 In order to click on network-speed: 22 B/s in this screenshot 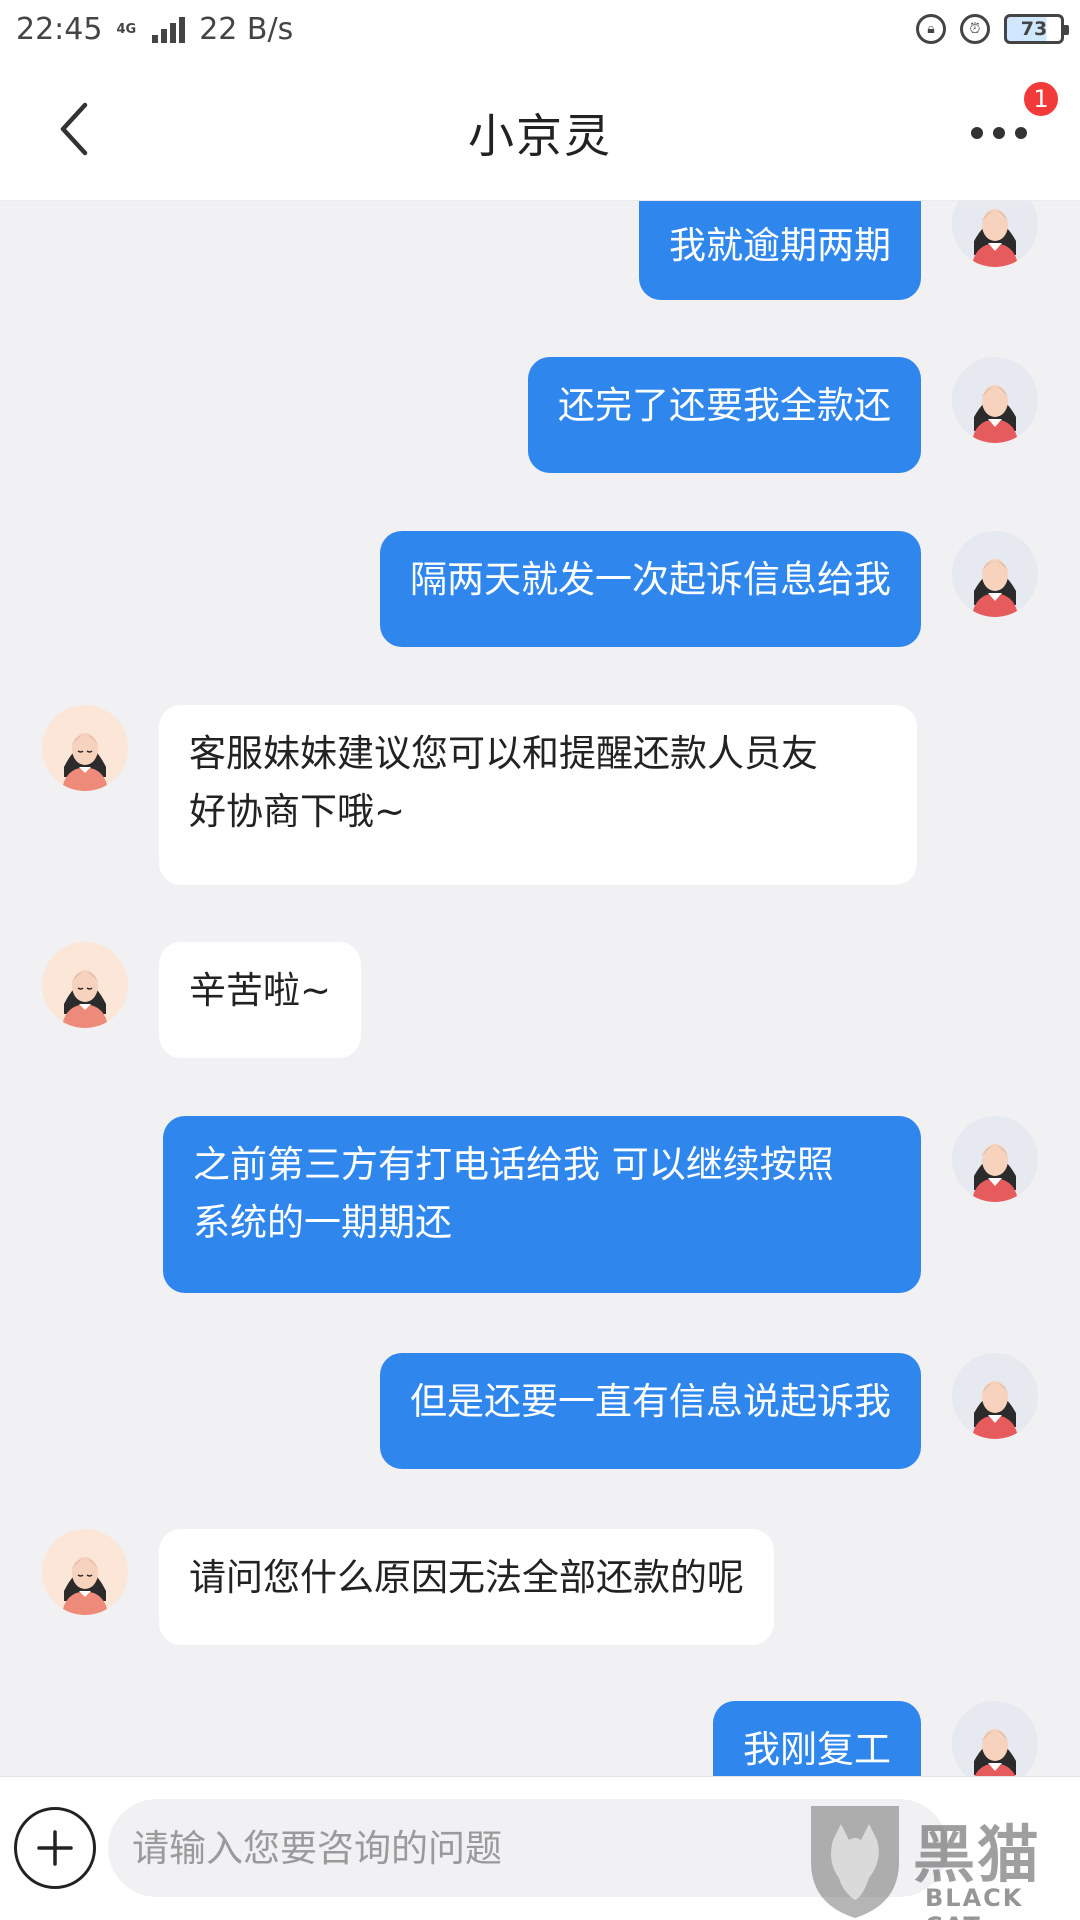, I will do `click(246, 29)`.